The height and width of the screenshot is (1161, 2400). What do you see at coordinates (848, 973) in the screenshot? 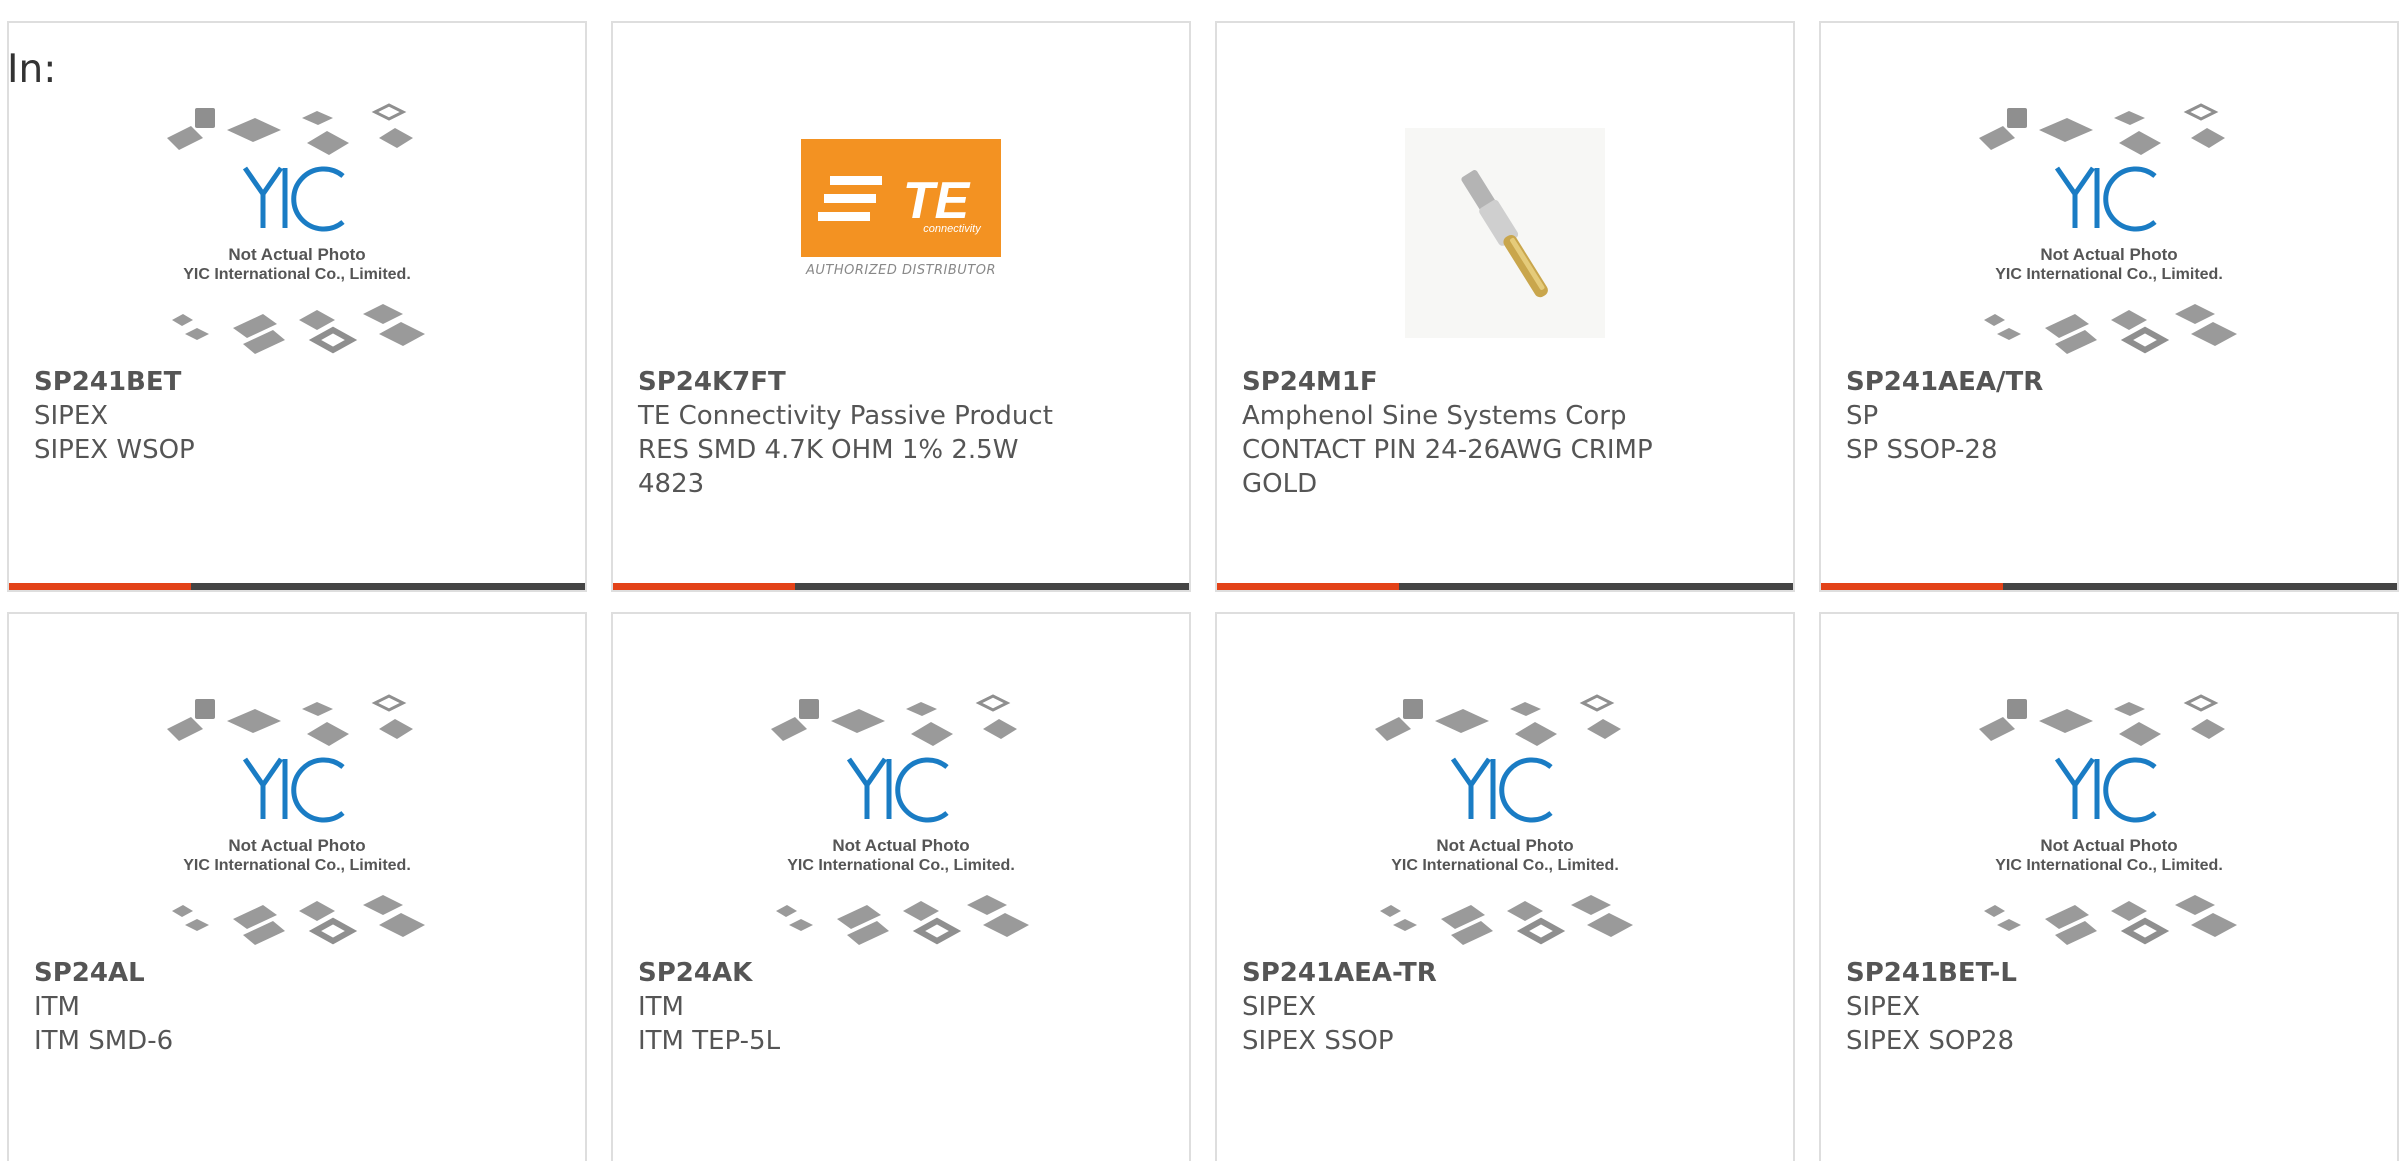
I see `part-number-link: SP24AK` at bounding box center [848, 973].